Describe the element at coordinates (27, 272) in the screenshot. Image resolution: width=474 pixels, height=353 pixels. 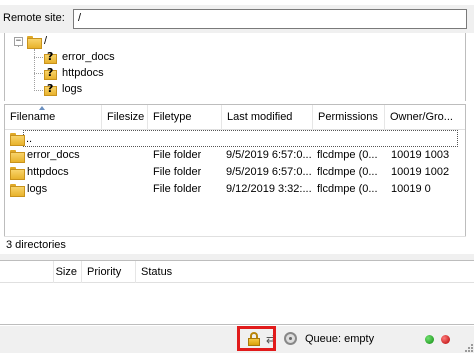
I see `queue-column-spacer` at that location.